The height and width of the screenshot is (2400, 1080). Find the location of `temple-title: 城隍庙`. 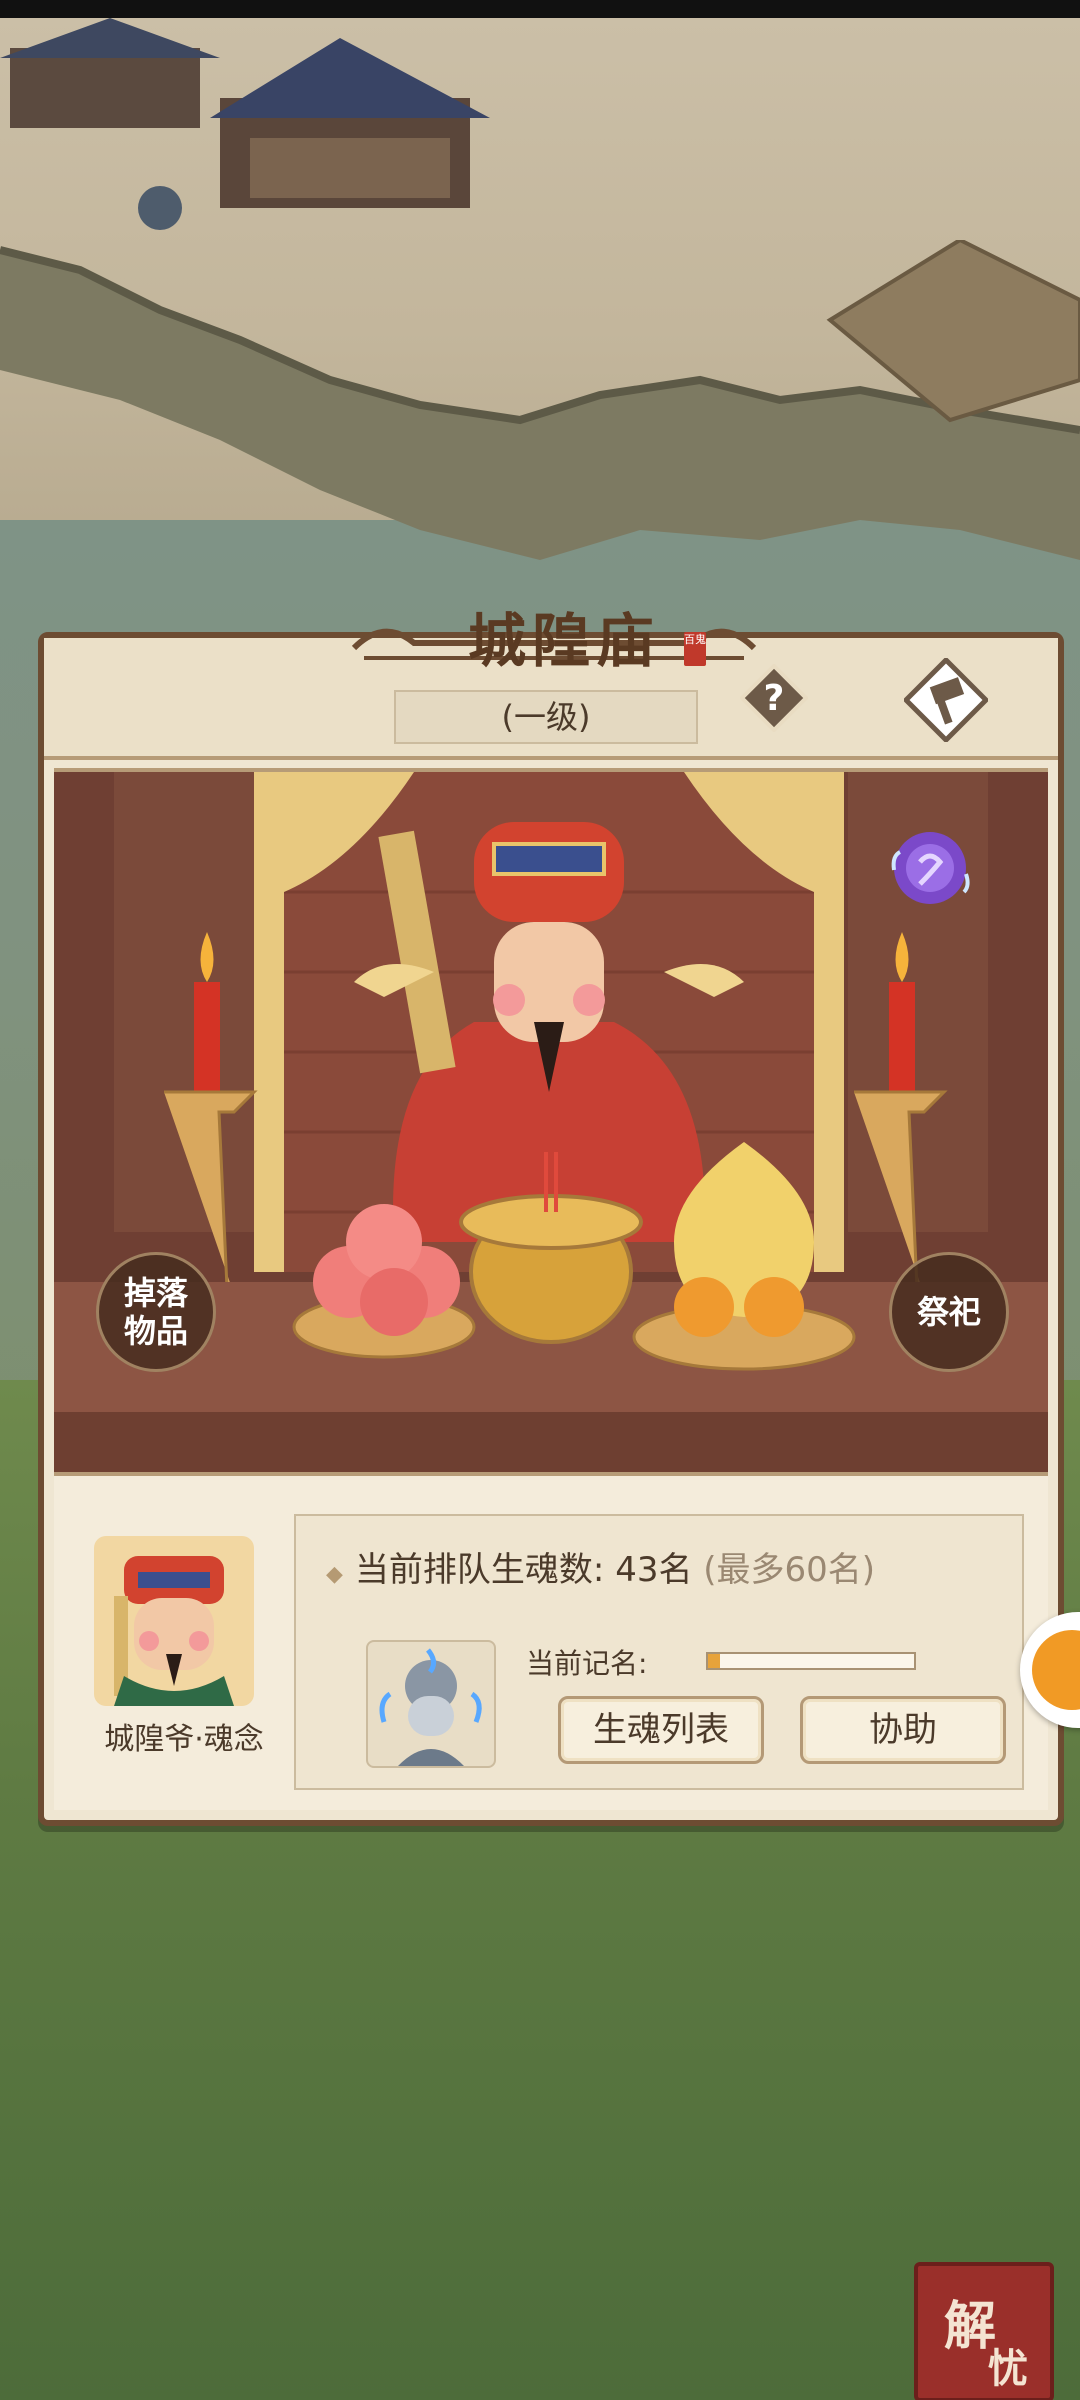

temple-title: 城隍庙 is located at coordinates (563, 641).